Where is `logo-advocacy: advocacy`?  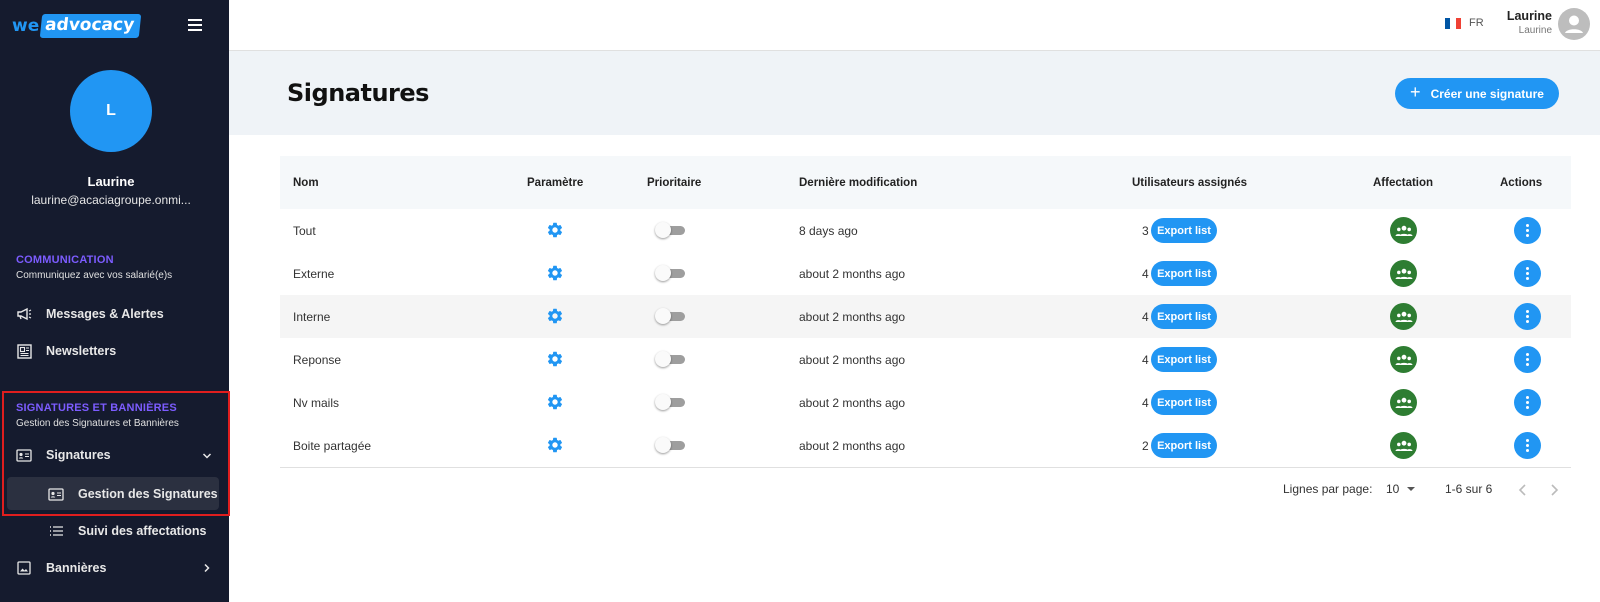 logo-advocacy: advocacy is located at coordinates (90, 26).